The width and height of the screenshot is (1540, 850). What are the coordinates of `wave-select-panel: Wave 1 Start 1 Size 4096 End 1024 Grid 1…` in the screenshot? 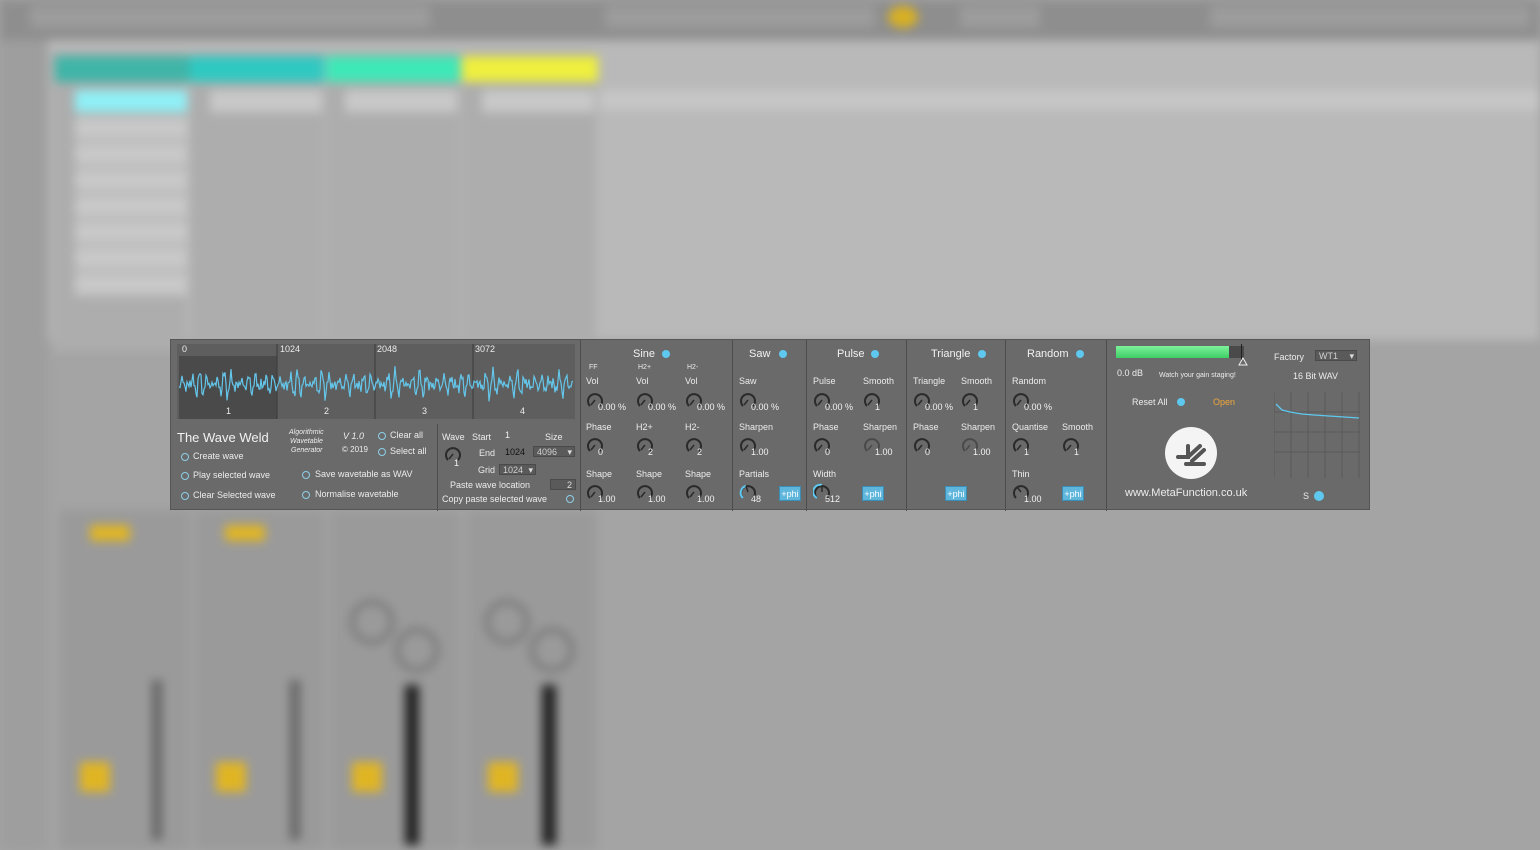 It's located at (509, 467).